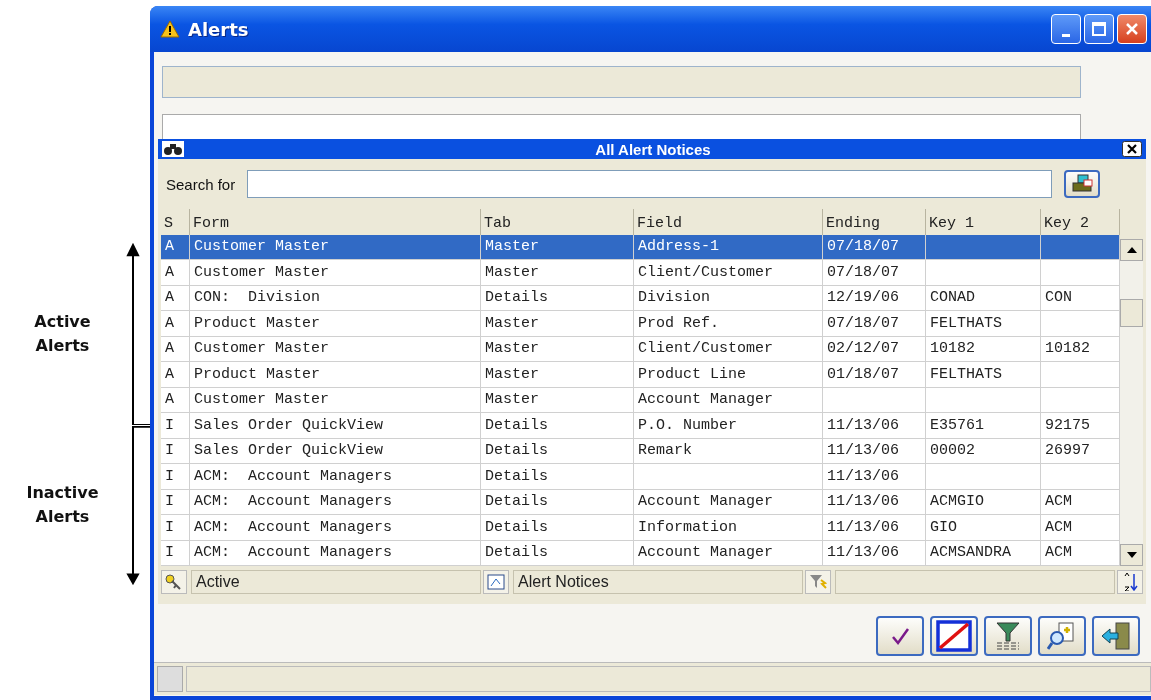 The image size is (1151, 700). Describe the element at coordinates (1080, 298) in the screenshot. I see `table-cell: CON` at that location.